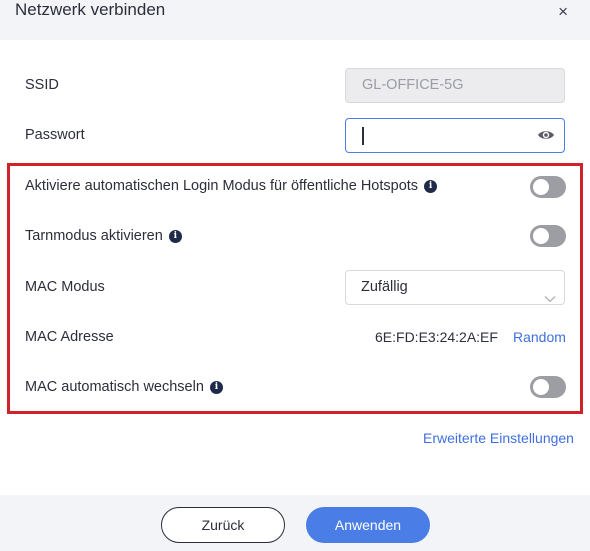  Describe the element at coordinates (90, 9) in the screenshot. I see `dialog-title: Netzwerk verbinden` at that location.